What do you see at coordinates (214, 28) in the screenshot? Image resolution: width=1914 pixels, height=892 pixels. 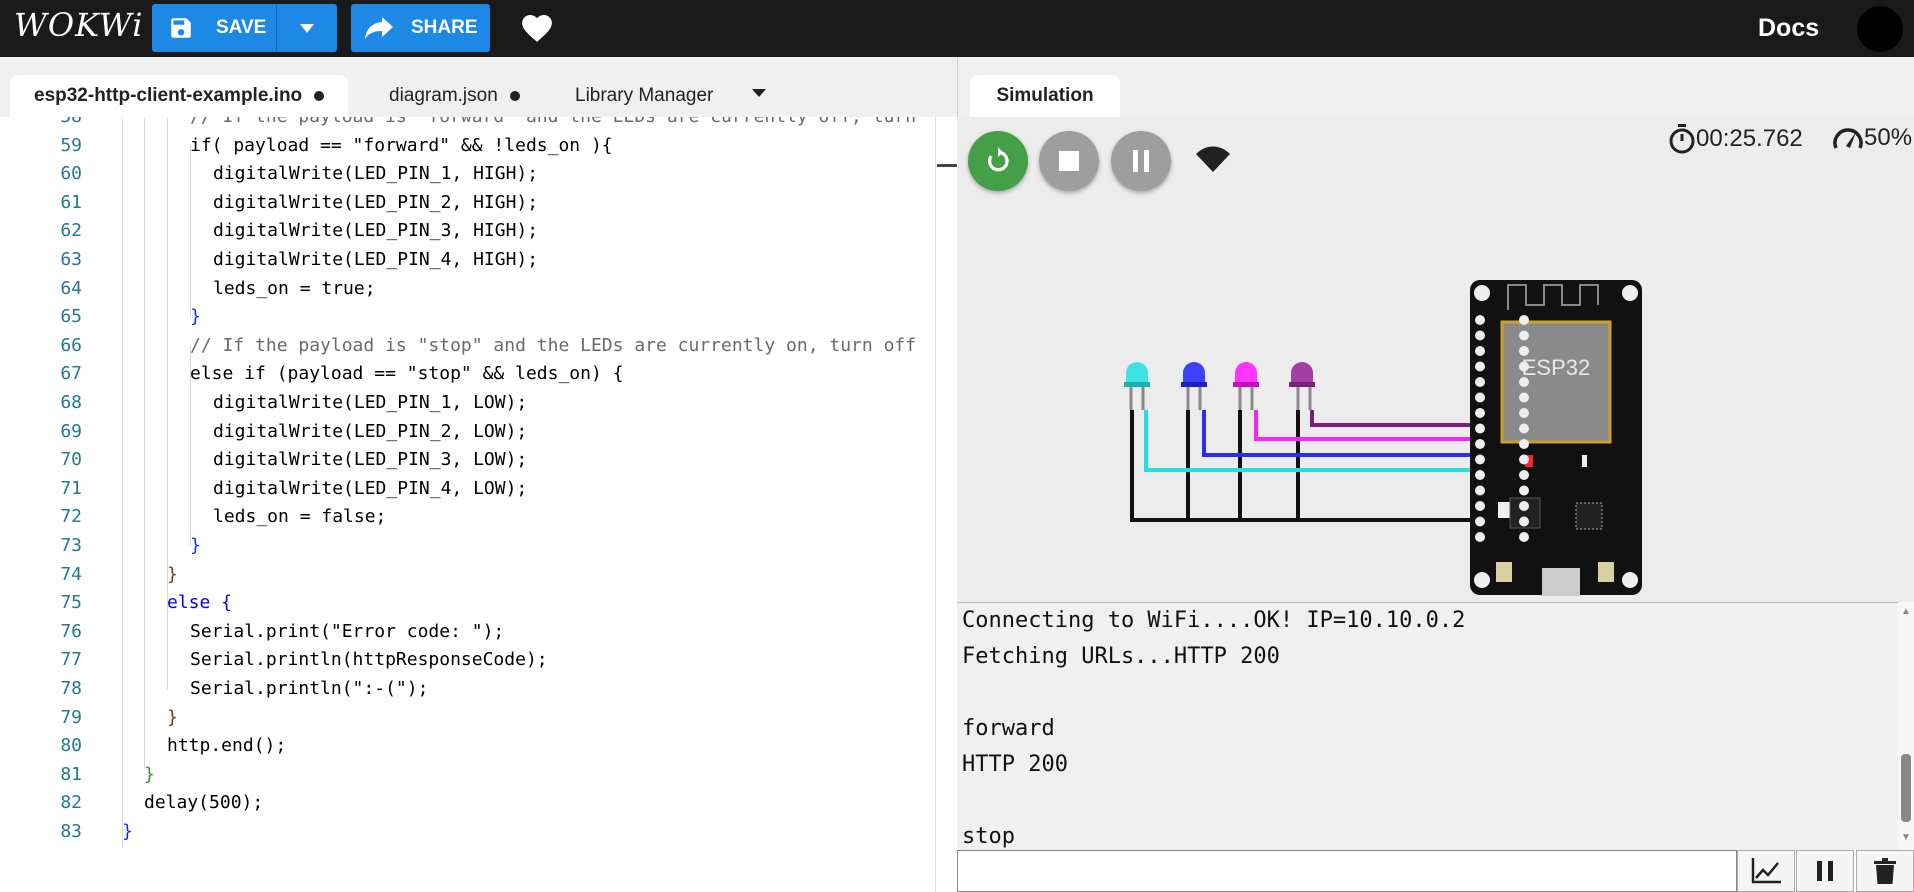 I see `save-button: SAVE` at bounding box center [214, 28].